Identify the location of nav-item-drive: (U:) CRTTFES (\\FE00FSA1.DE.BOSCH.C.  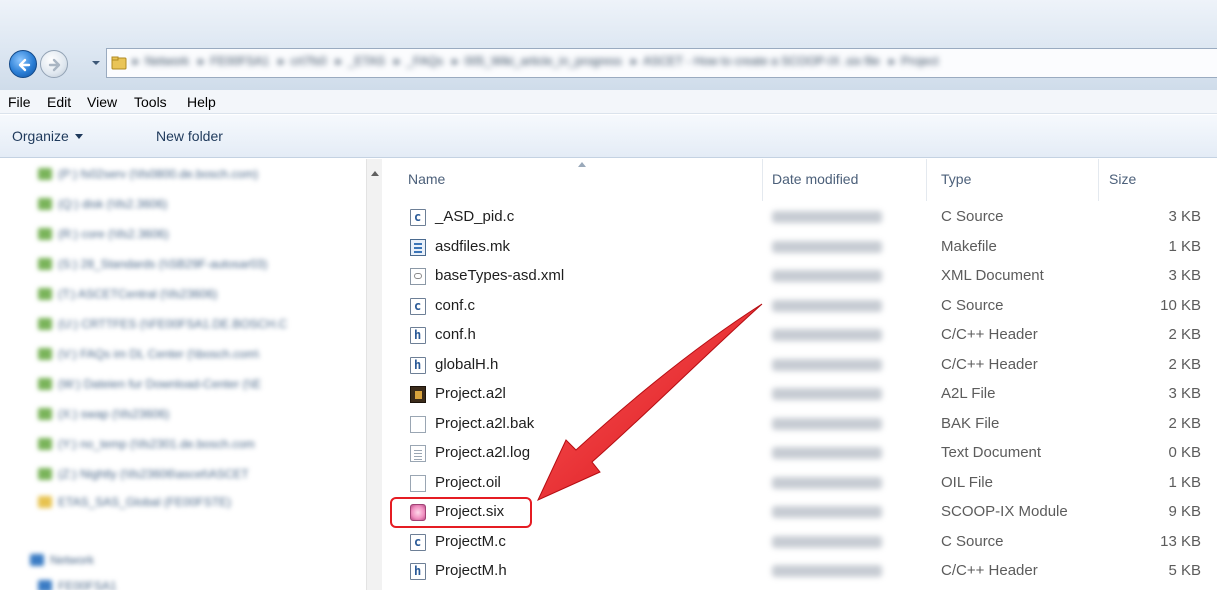
(162, 327).